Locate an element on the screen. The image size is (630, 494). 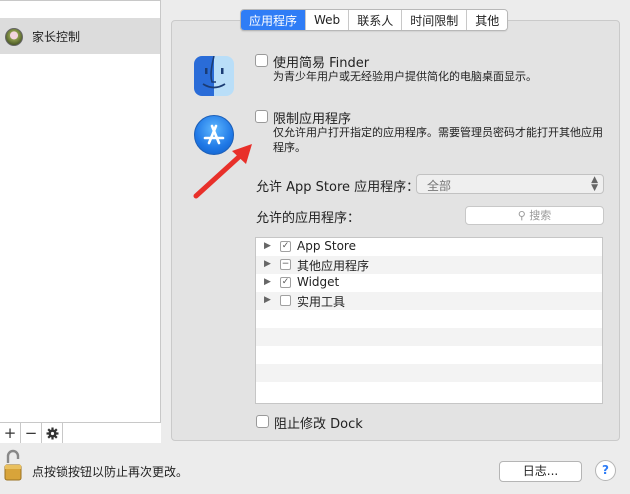
chevron-updown-icon: ▲ ▼ is located at coordinates (594, 184).